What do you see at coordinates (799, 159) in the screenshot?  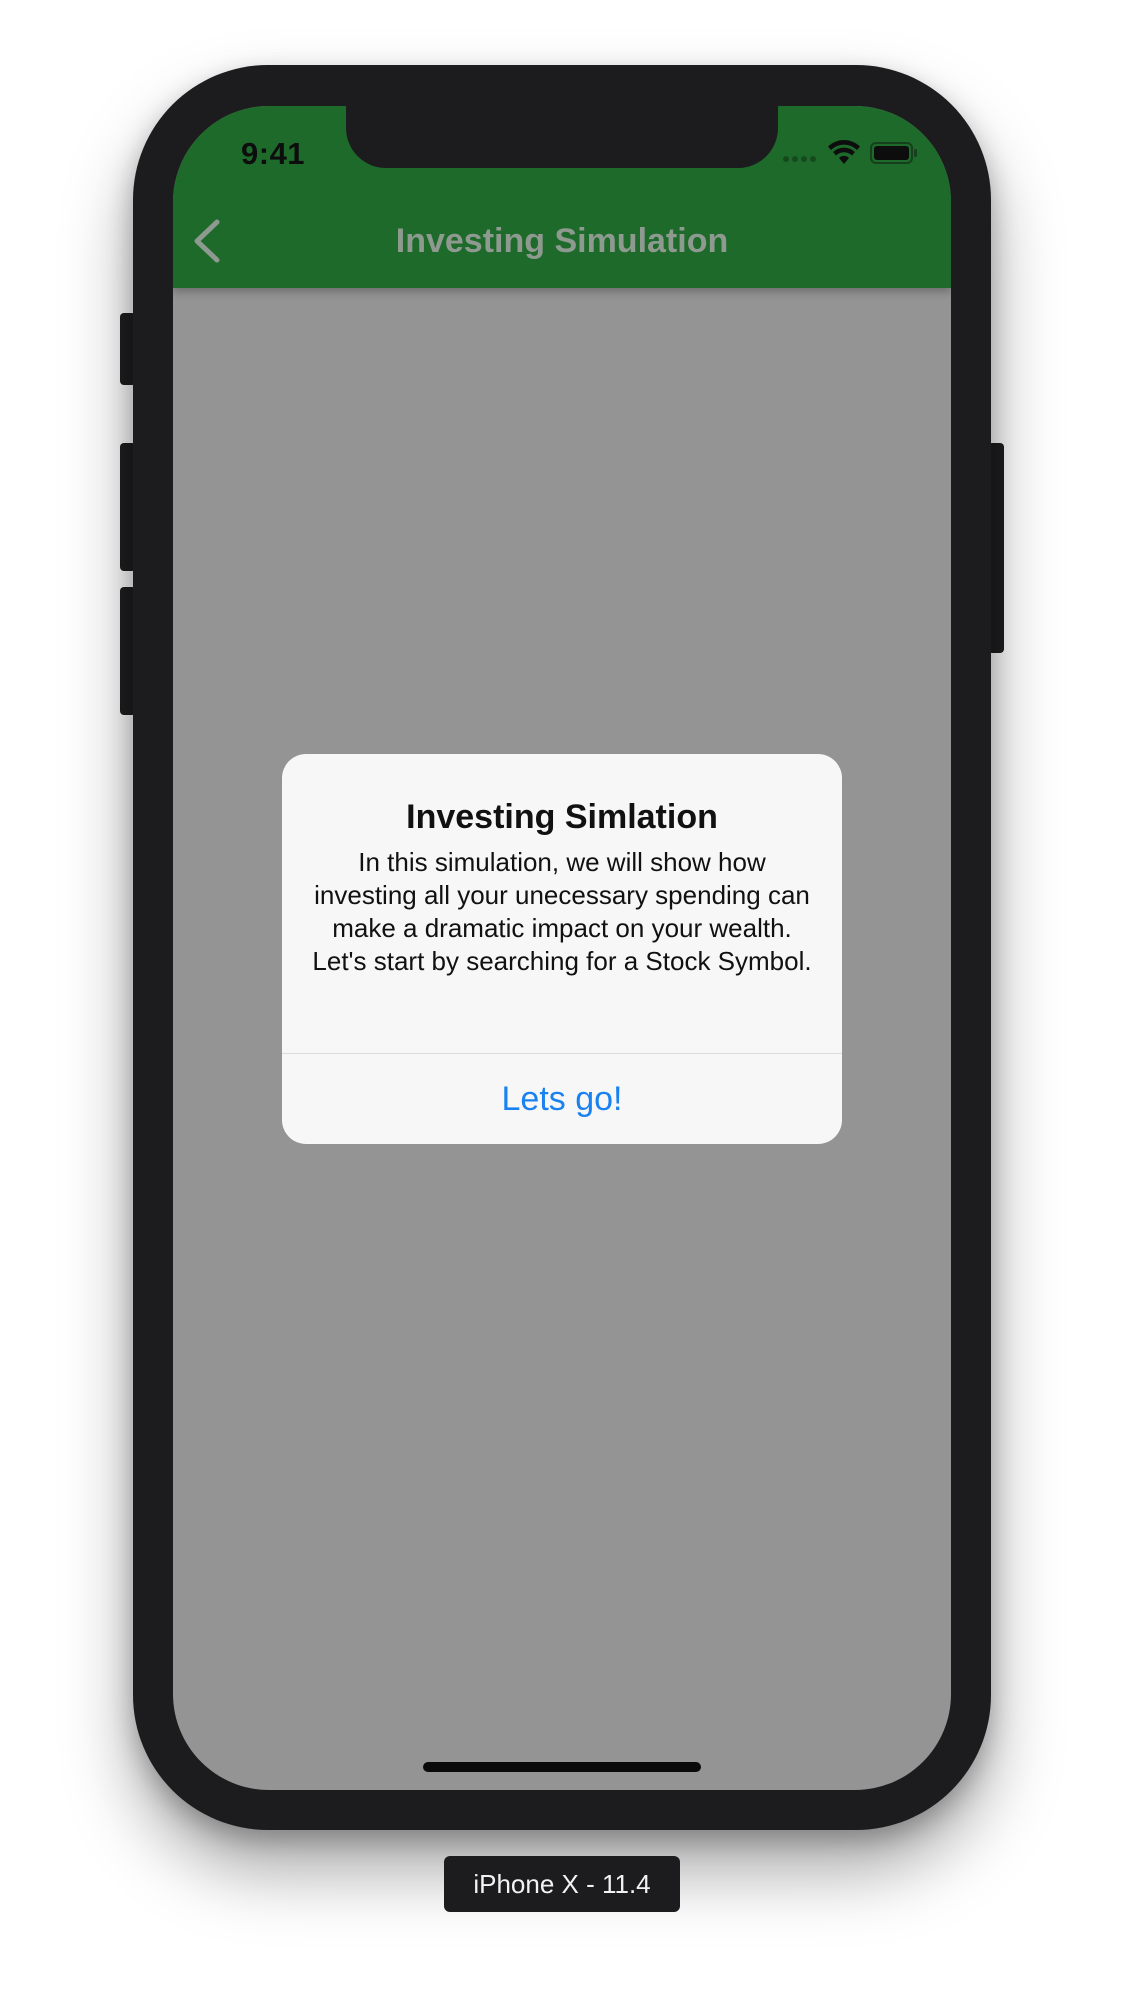 I see `signal-dots-icon` at bounding box center [799, 159].